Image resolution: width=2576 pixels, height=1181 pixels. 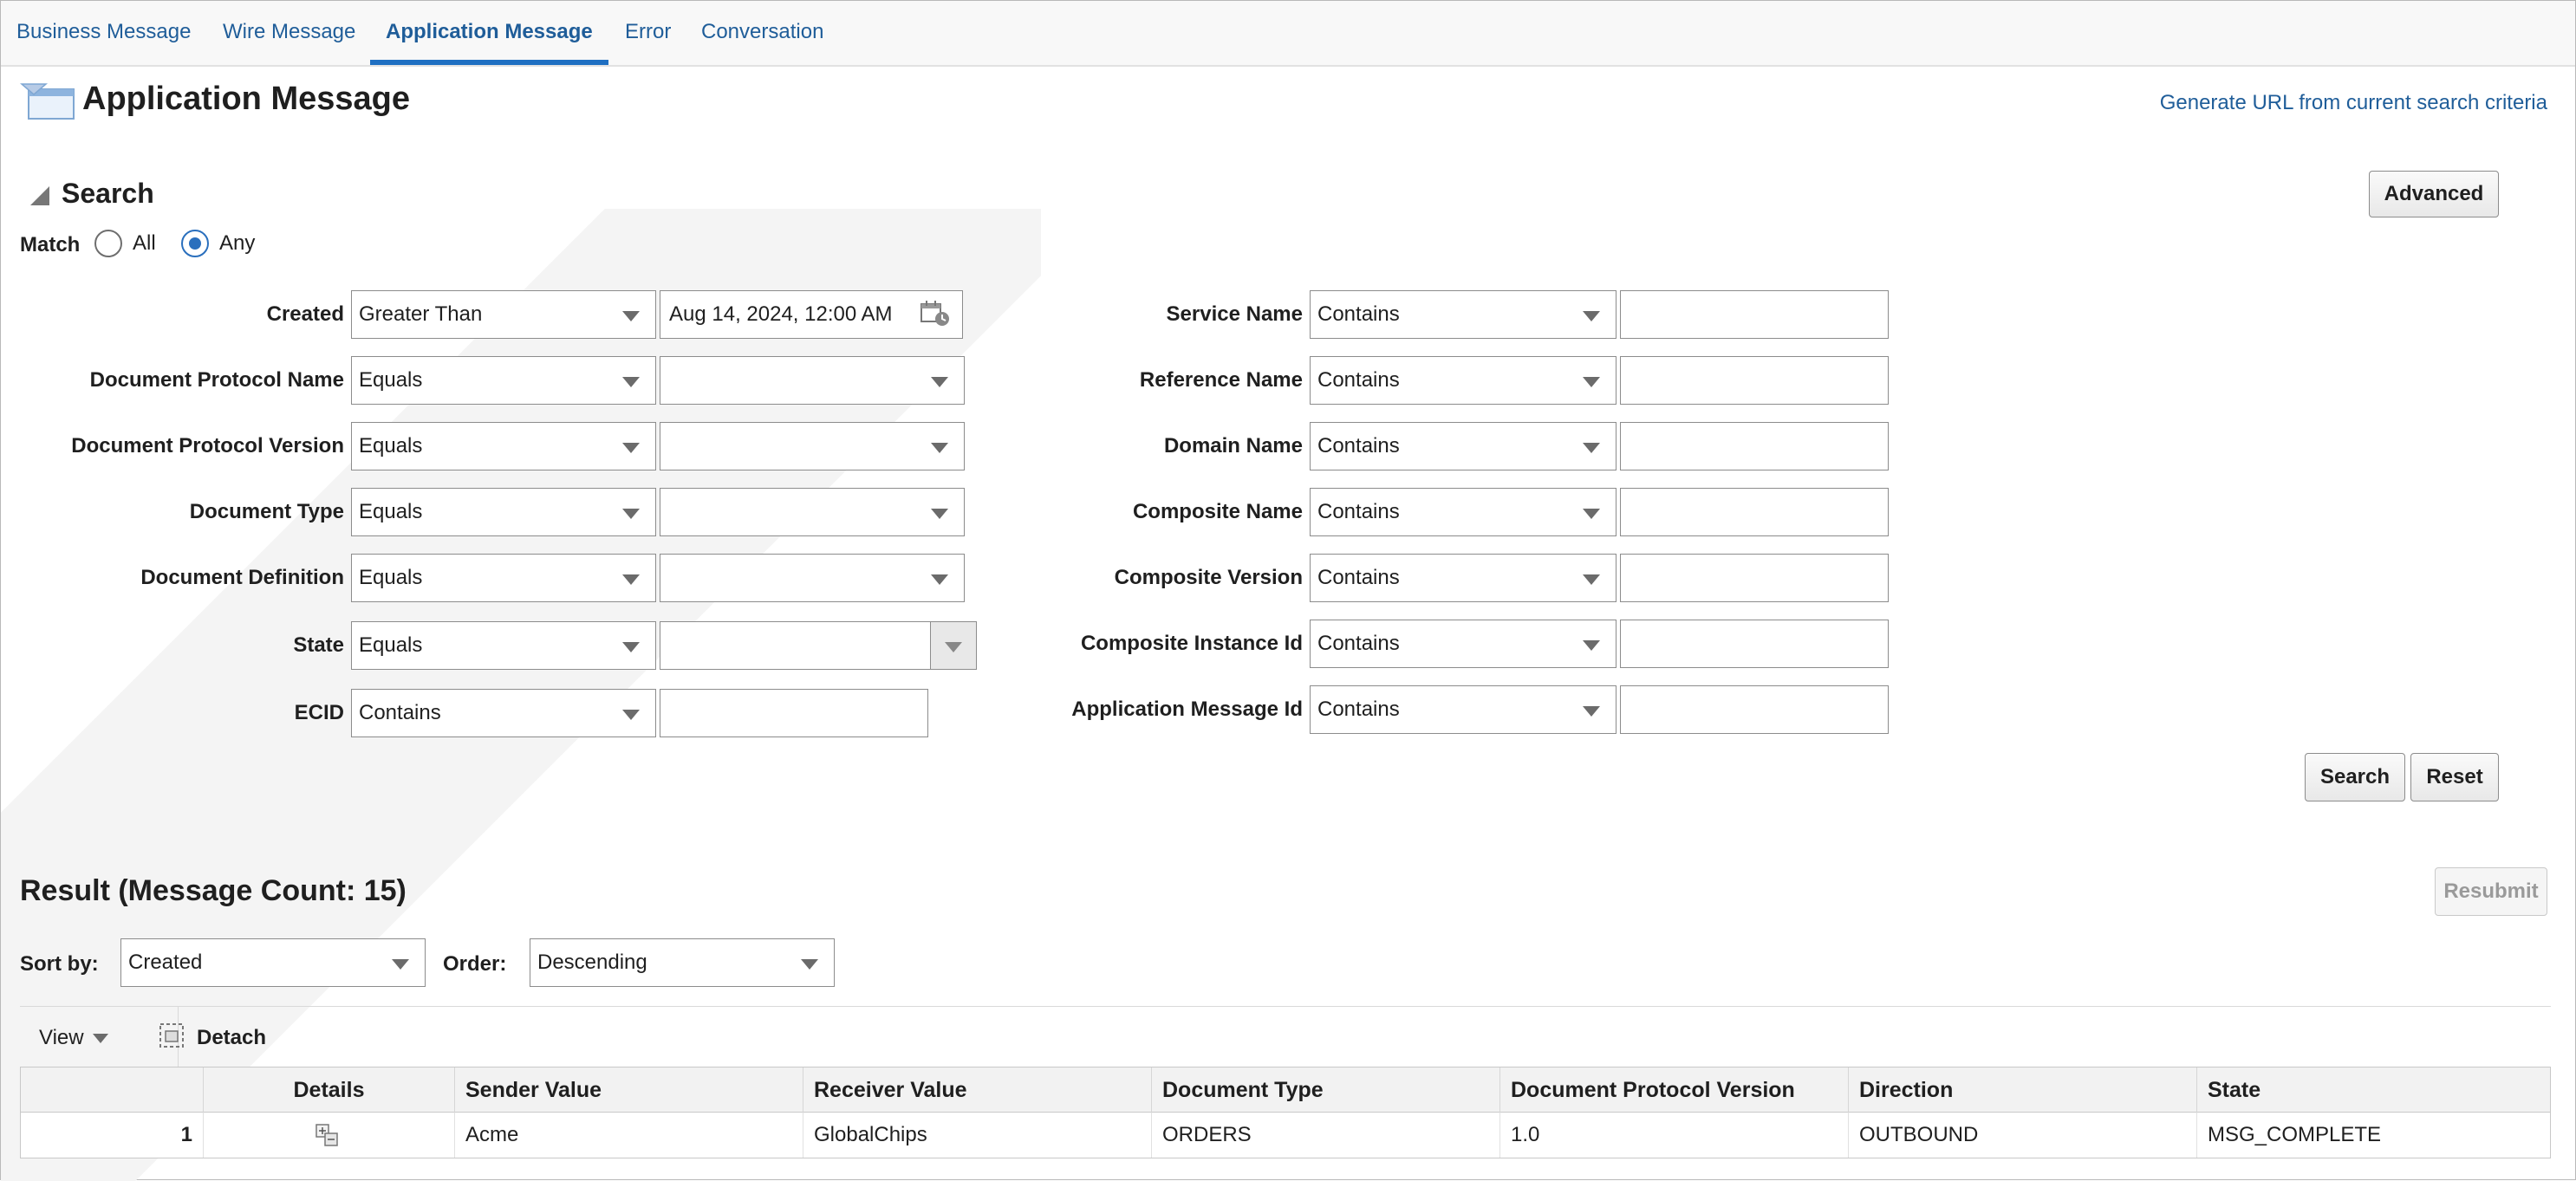 I want to click on created-operator-select: Greater Than, so click(x=503, y=314).